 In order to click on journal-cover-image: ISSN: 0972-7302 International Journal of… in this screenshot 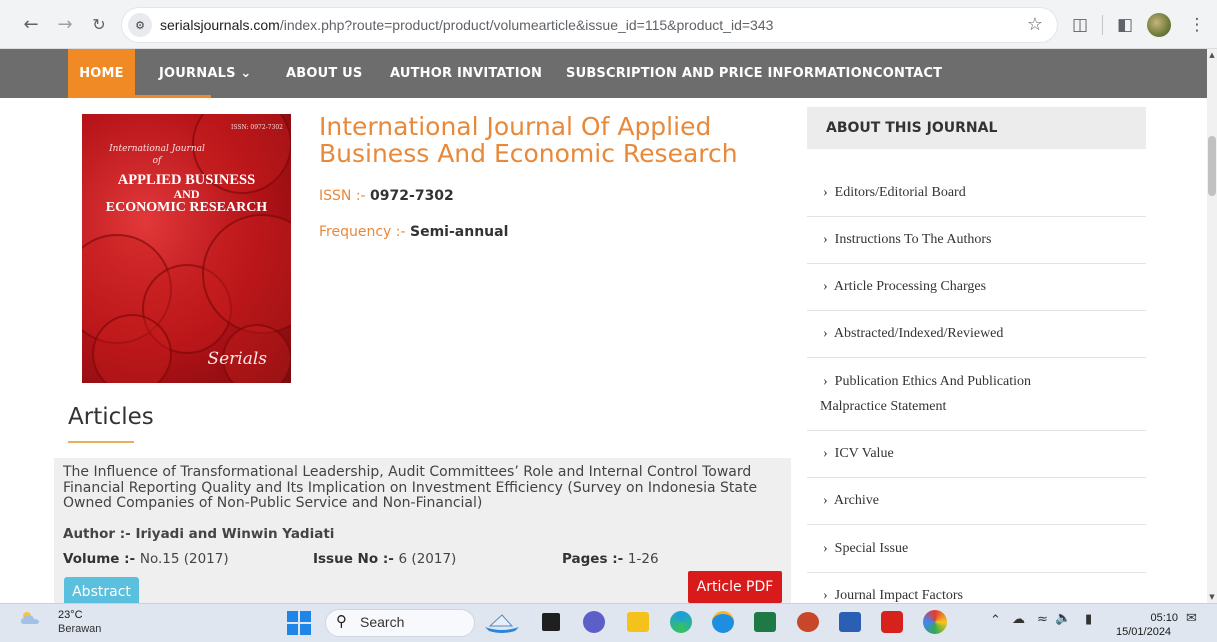, I will do `click(186, 248)`.